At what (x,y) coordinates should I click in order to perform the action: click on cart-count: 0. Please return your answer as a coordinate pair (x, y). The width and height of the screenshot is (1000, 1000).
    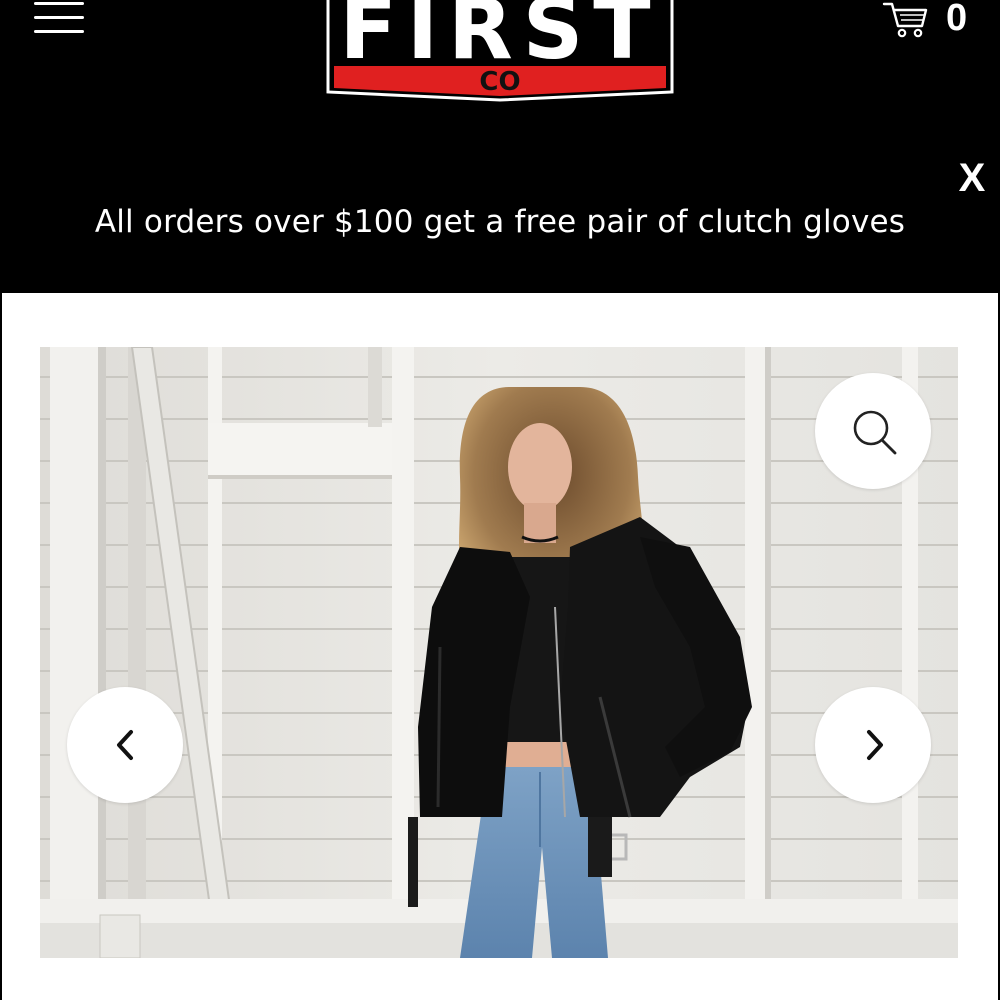
    Looking at the image, I should click on (957, 19).